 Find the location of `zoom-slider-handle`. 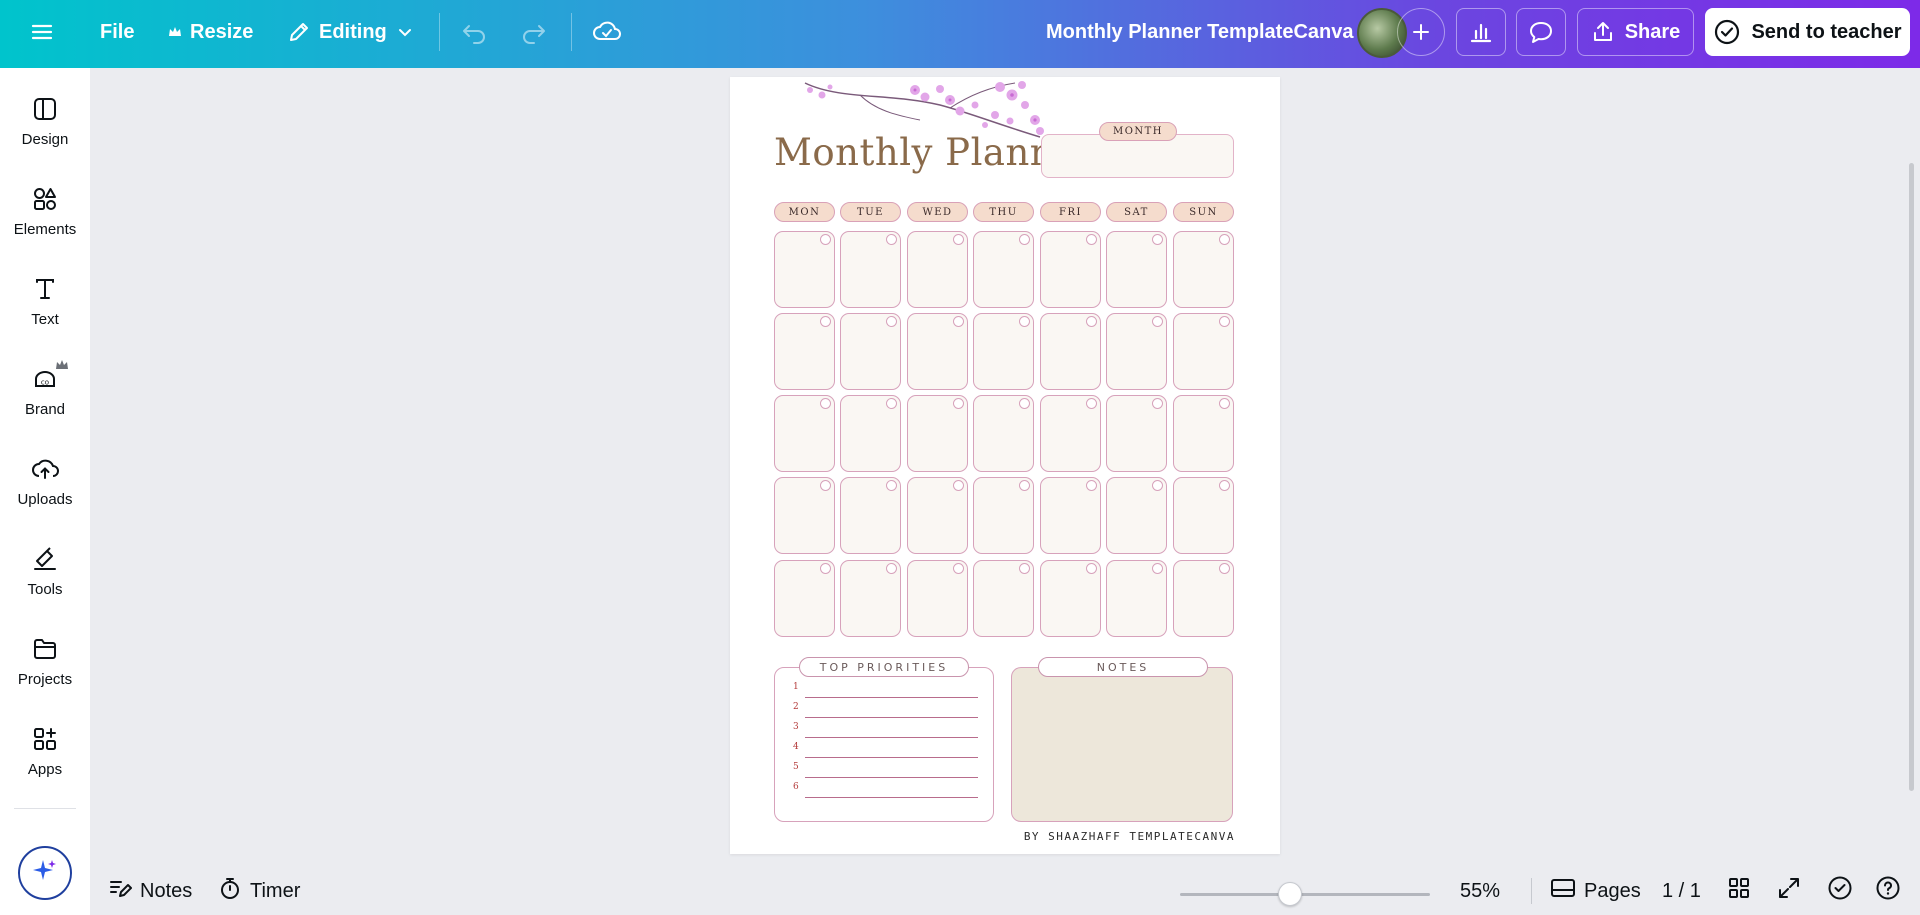

zoom-slider-handle is located at coordinates (1290, 894).